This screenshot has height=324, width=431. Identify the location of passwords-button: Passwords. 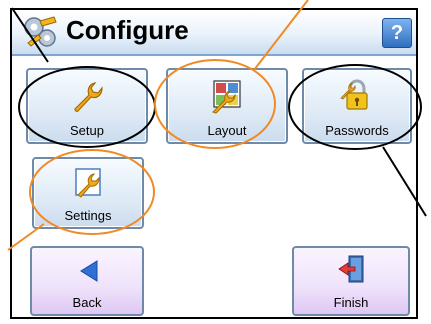
(357, 106).